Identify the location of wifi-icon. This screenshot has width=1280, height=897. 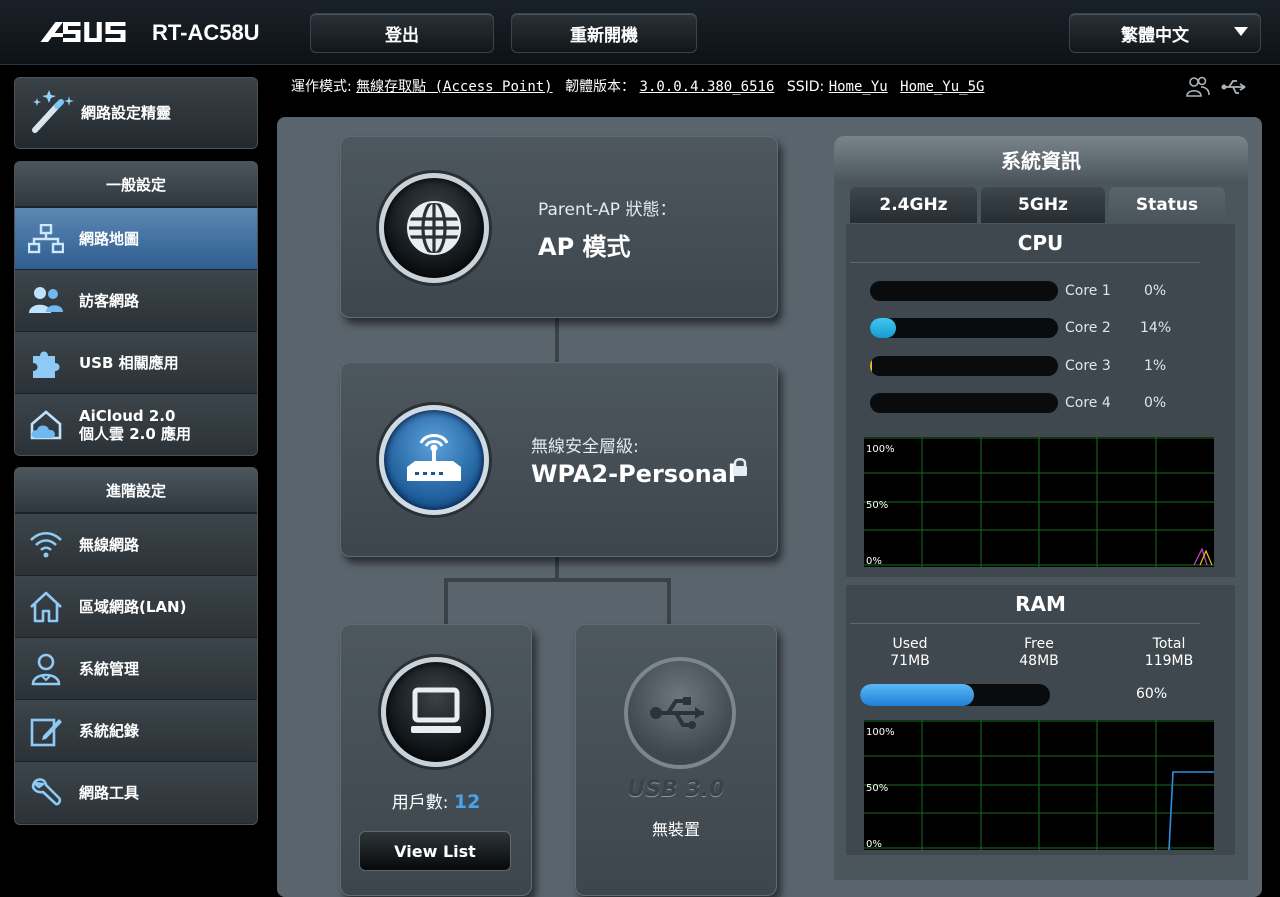
(46, 545).